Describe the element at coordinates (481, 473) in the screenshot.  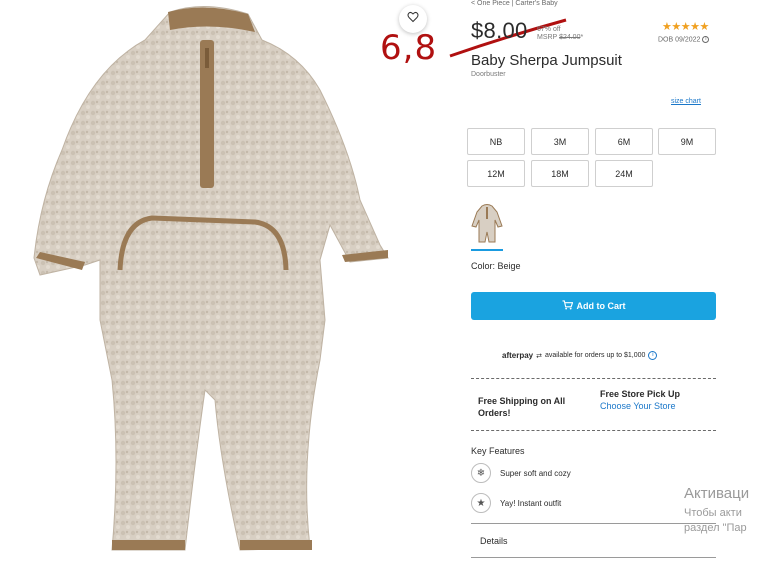
I see `snowflake-icon: ❄` at that location.